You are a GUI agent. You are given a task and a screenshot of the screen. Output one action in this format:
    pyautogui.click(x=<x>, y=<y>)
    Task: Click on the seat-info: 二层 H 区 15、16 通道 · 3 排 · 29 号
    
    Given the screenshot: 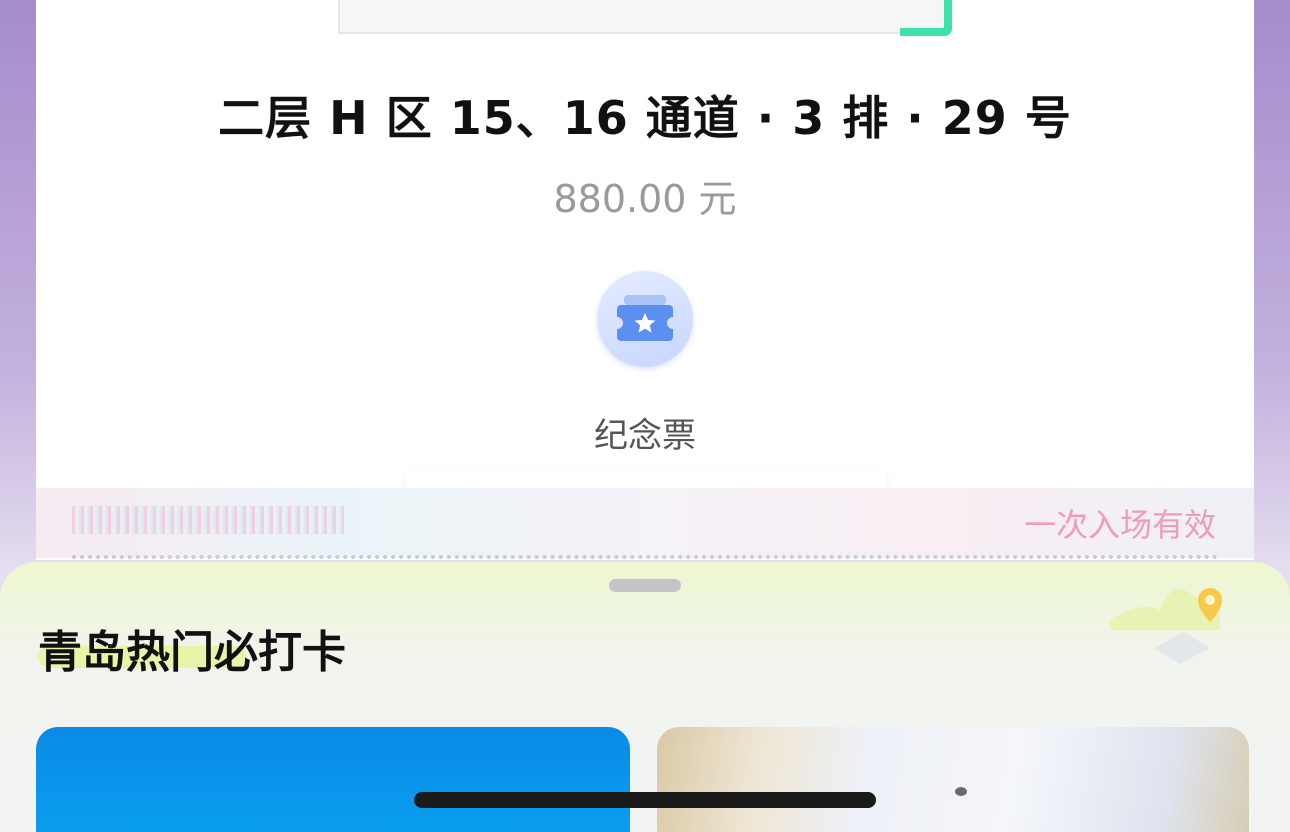 What is the action you would take?
    pyautogui.click(x=645, y=118)
    